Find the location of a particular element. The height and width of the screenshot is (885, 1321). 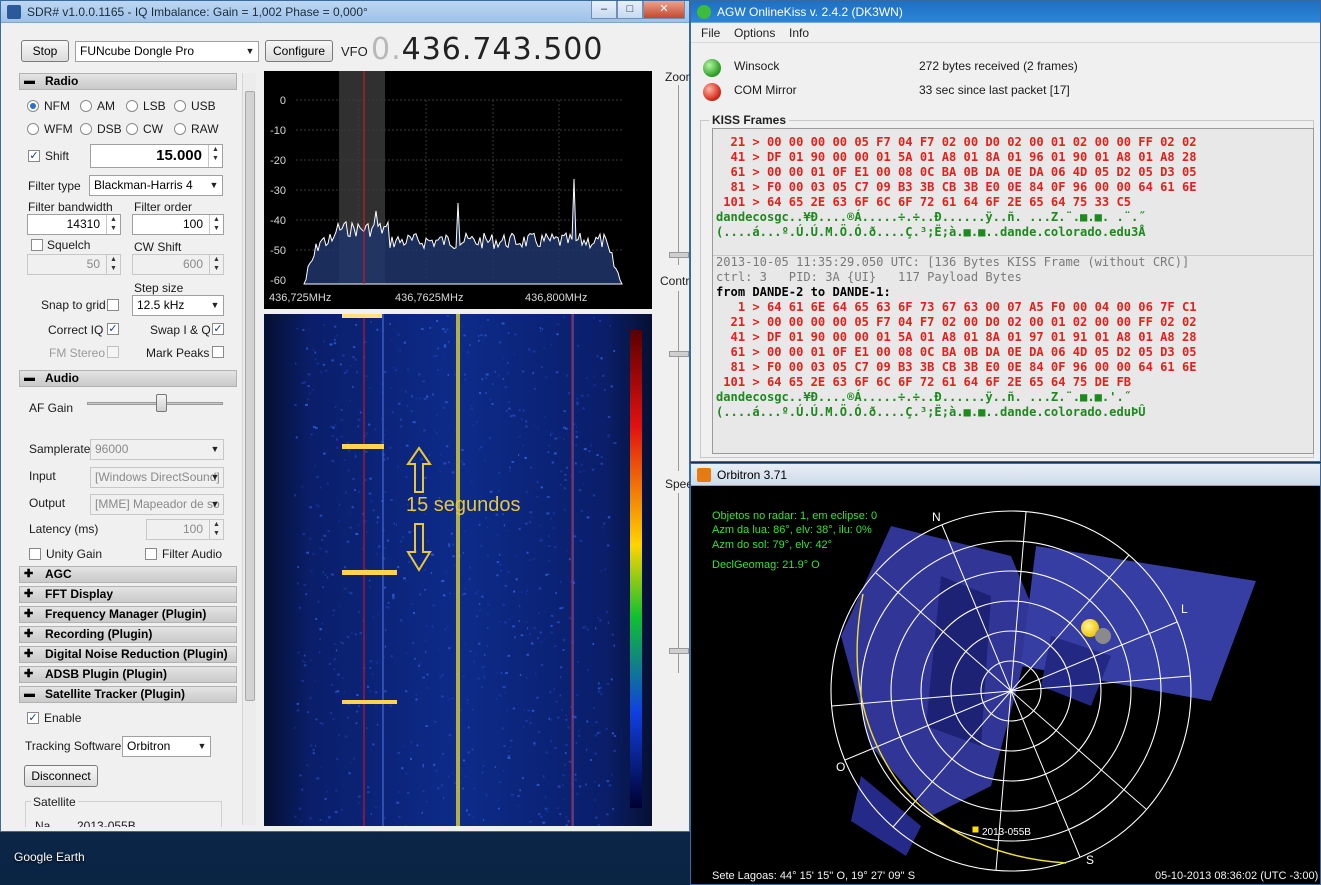

mark-peaks-label: Mark Peaks is located at coordinates (178, 353).